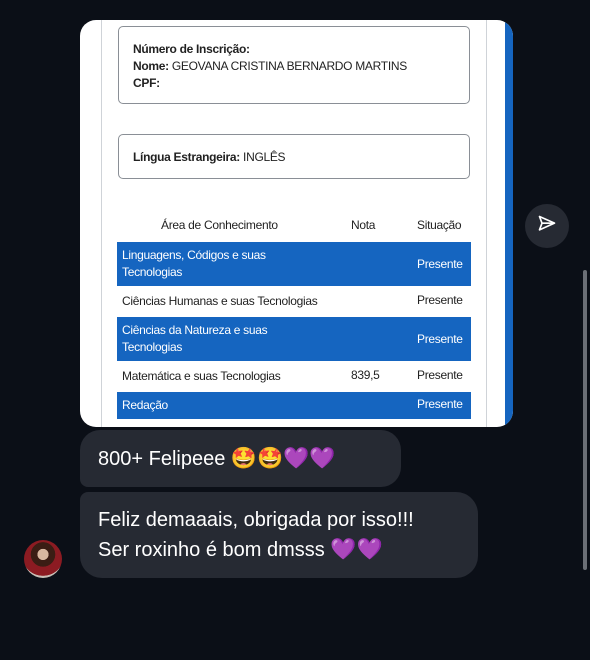 The width and height of the screenshot is (590, 660). Describe the element at coordinates (294, 405) in the screenshot. I see `table-row: Redação Presente` at that location.